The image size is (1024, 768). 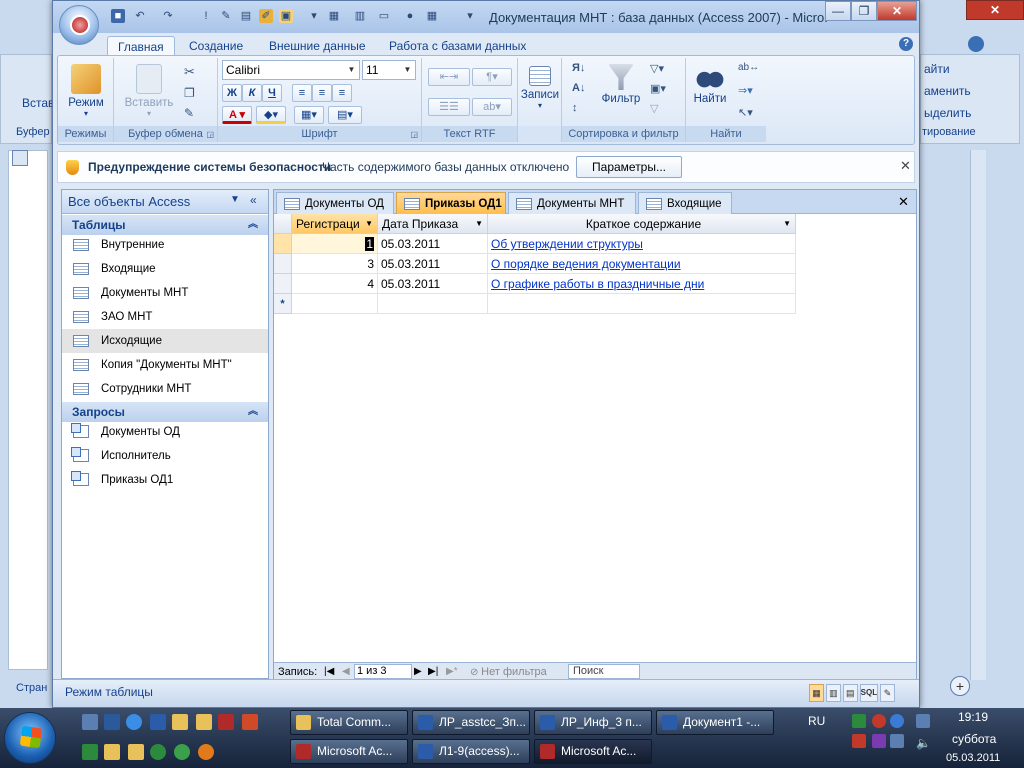 I want to click on nav-table-item: Сотрудники МНТ, so click(x=165, y=389).